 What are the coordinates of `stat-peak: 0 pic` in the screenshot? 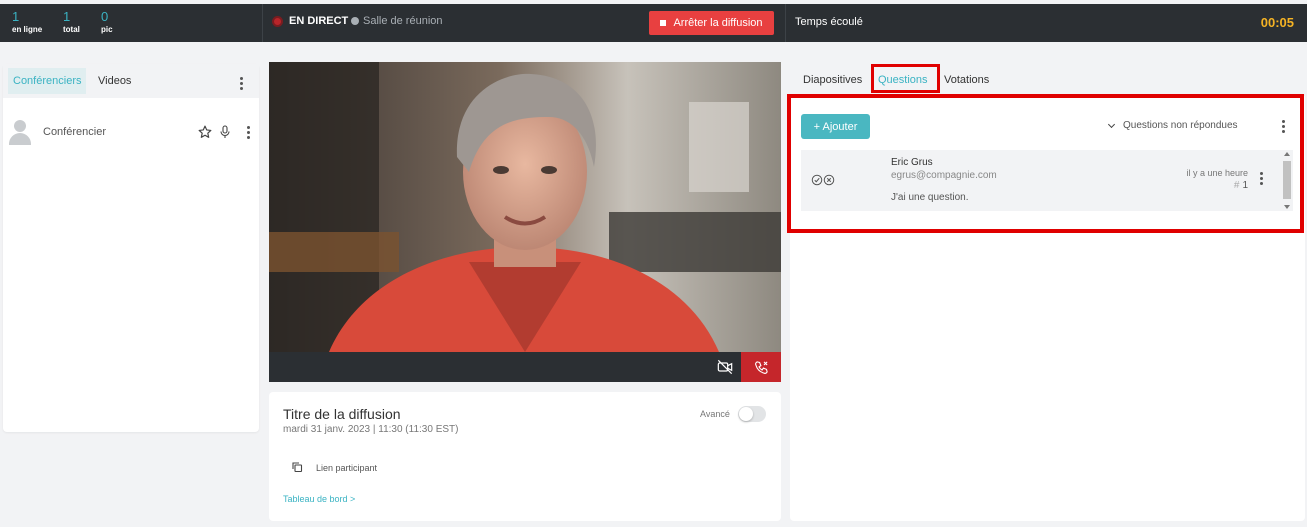 It's located at (107, 22).